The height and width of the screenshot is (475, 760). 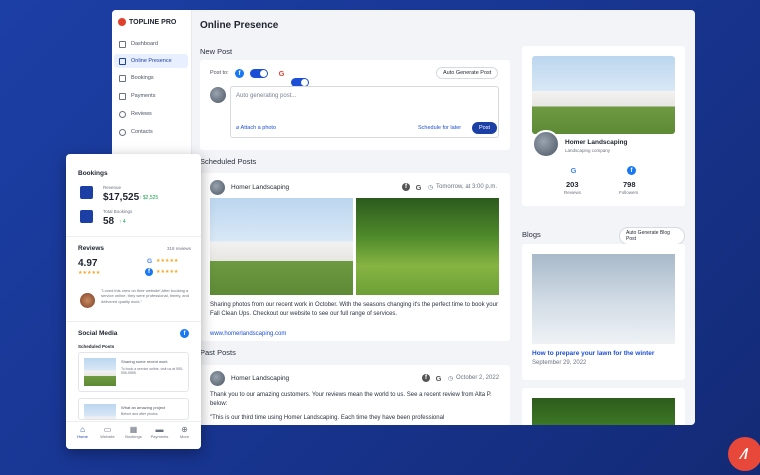 What do you see at coordinates (144, 44) in the screenshot?
I see `sidebar-item-label: Dashboard` at bounding box center [144, 44].